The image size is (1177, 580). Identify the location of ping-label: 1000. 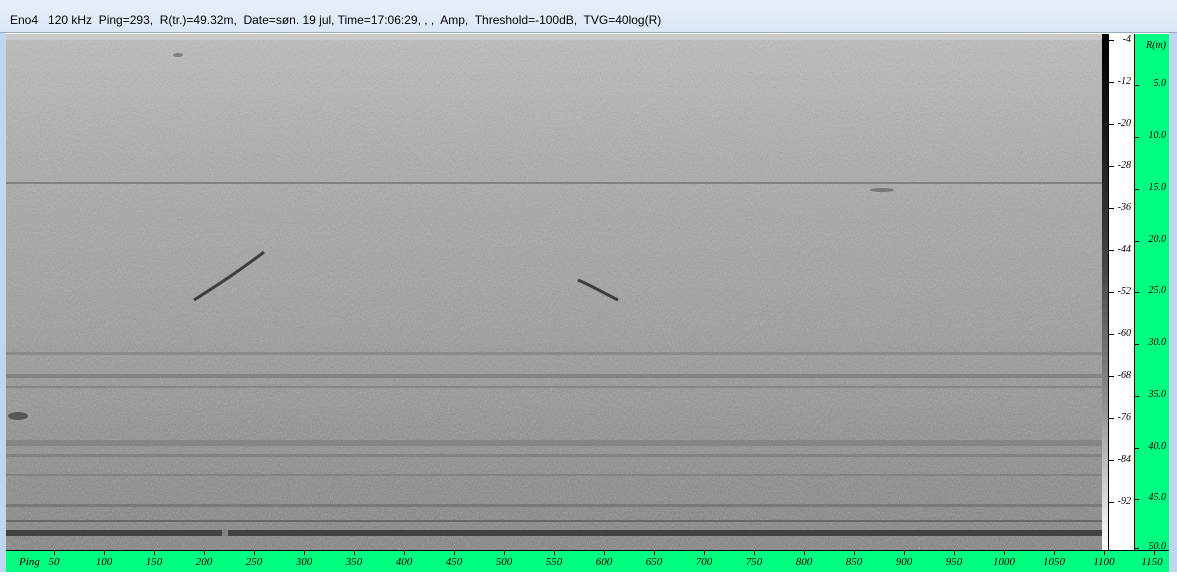
(1004, 562).